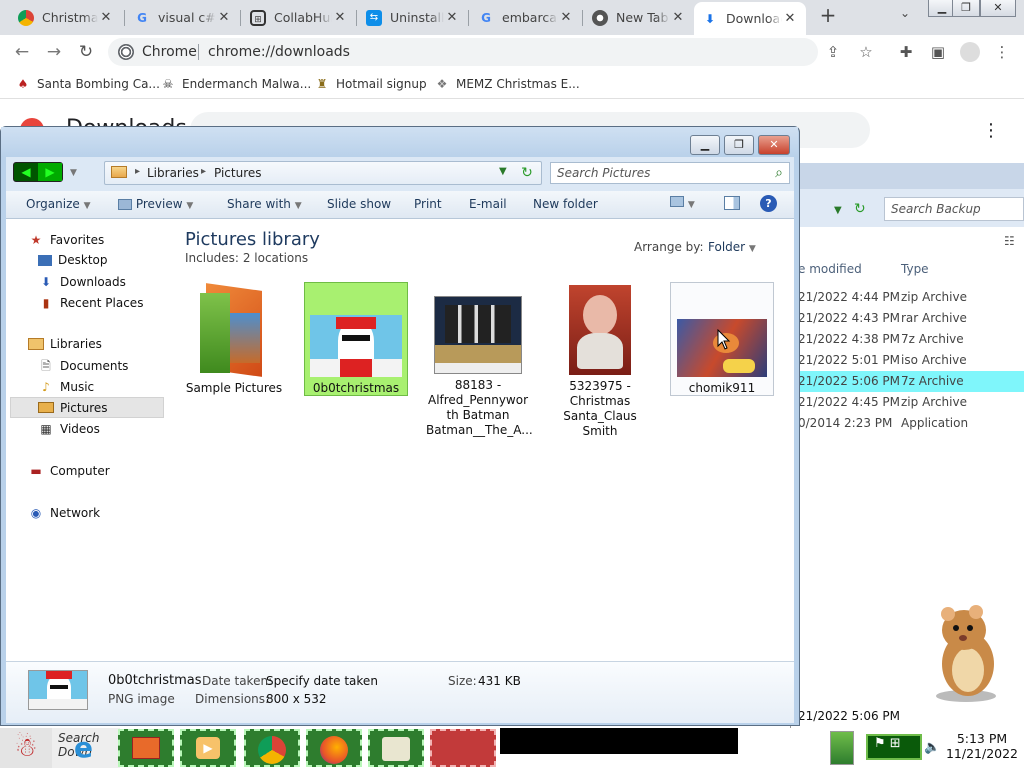 This screenshot has width=1024, height=768. Describe the element at coordinates (908, 339) in the screenshot. I see `table-row: 21/2022 4:38 PM 7z Archive` at that location.